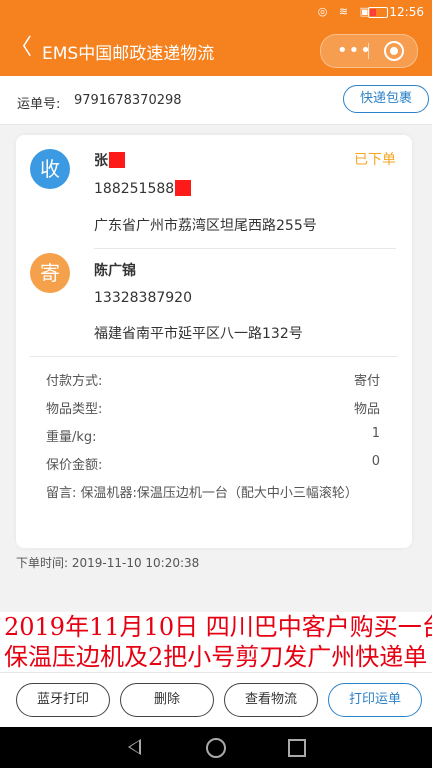 The image size is (432, 768). Describe the element at coordinates (50, 273) in the screenshot. I see `sender-badge-icon: 寄` at that location.